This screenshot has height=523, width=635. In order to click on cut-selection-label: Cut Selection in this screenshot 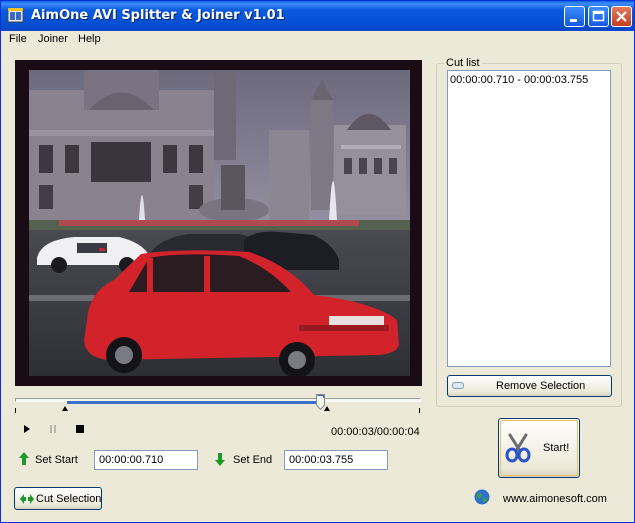, I will do `click(69, 499)`.